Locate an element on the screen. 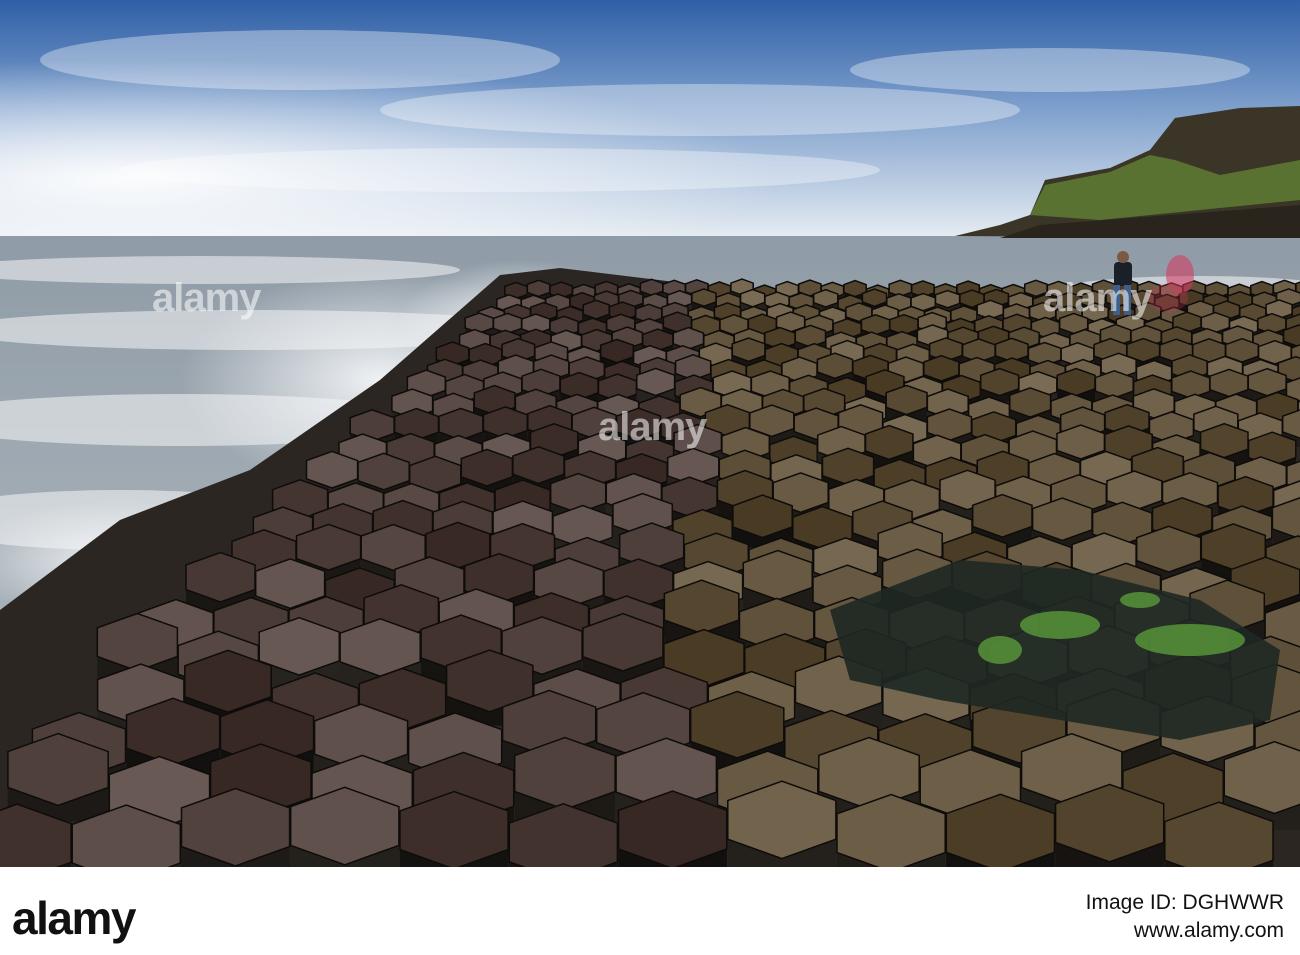 The height and width of the screenshot is (955, 1300). image-id-block: Image ID: DGHWWR www.alamy.com is located at coordinates (1185, 917).